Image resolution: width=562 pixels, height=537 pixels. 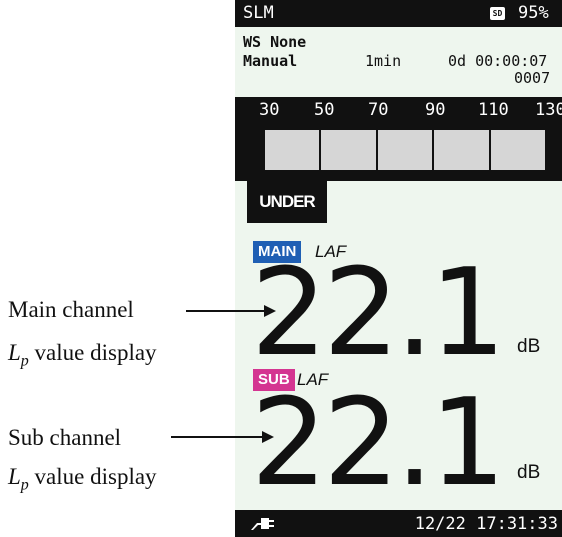 What do you see at coordinates (532, 78) in the screenshot?
I see `store-count: 0007` at bounding box center [532, 78].